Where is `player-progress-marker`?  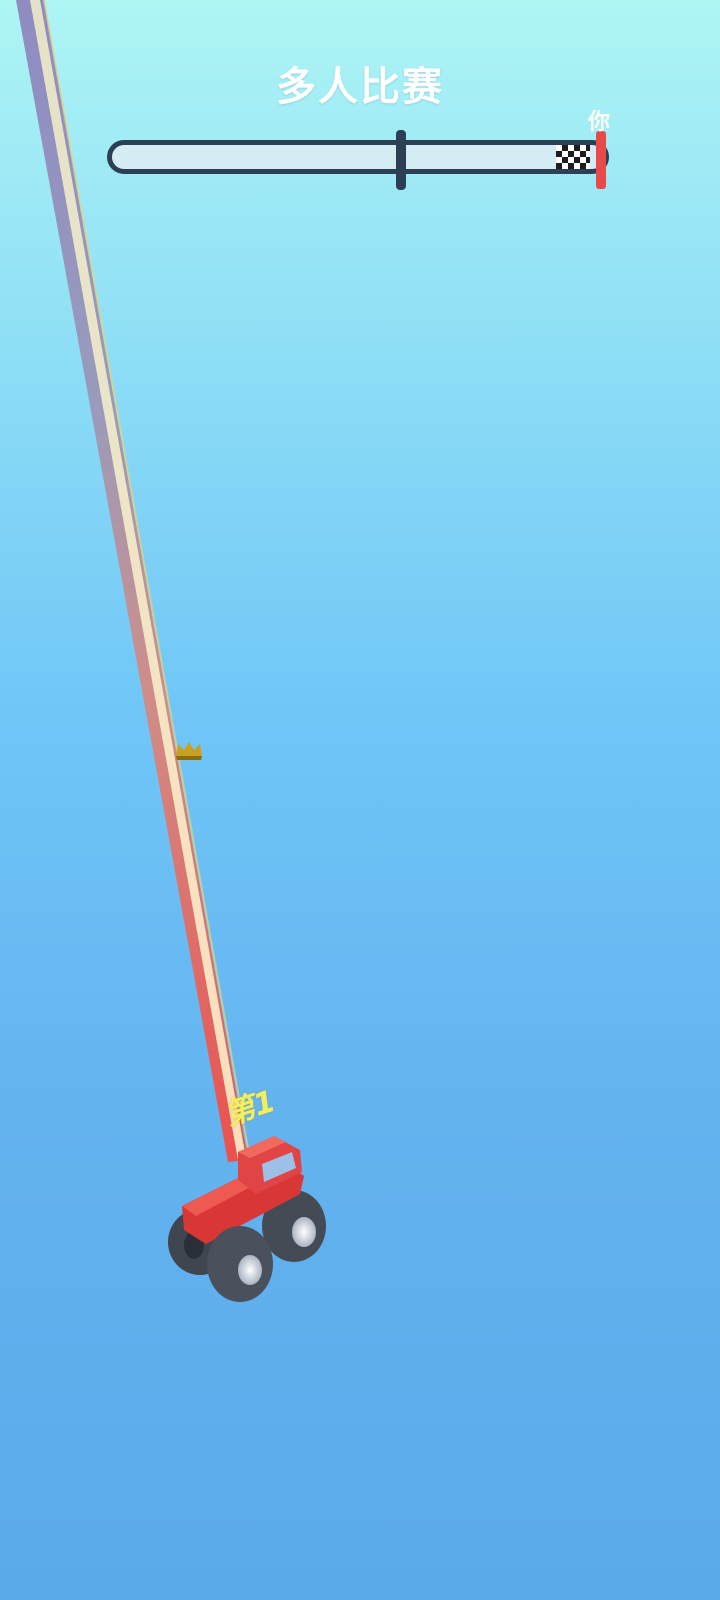 player-progress-marker is located at coordinates (601, 160).